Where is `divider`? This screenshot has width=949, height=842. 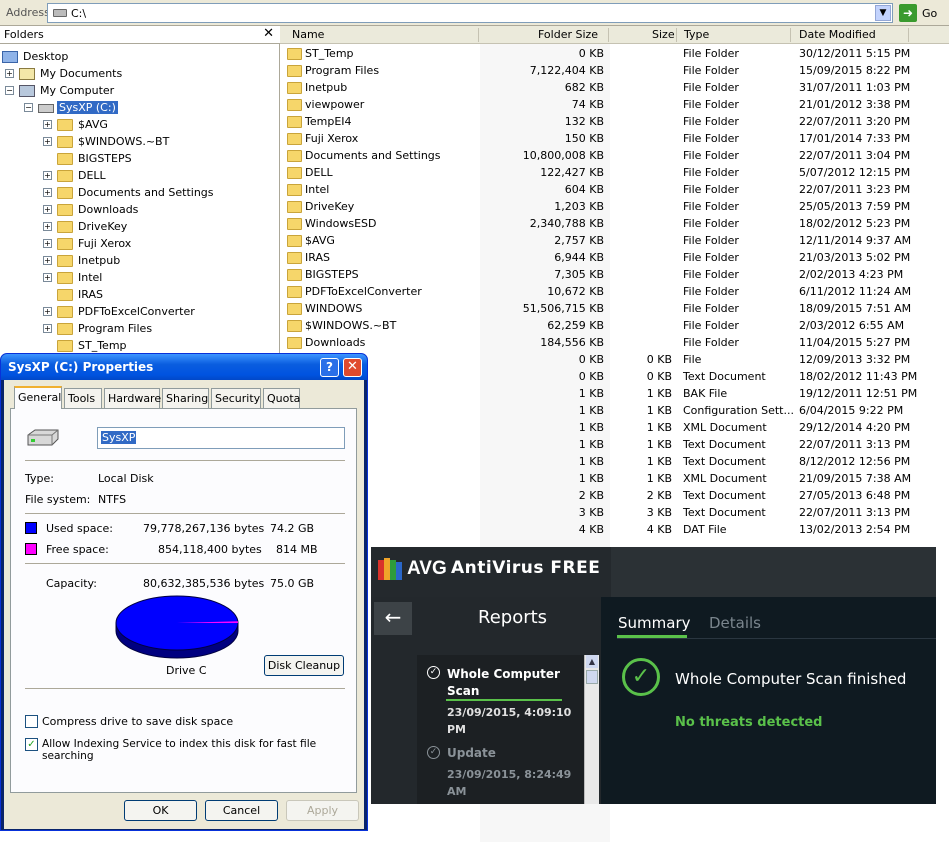
divider is located at coordinates (185, 563).